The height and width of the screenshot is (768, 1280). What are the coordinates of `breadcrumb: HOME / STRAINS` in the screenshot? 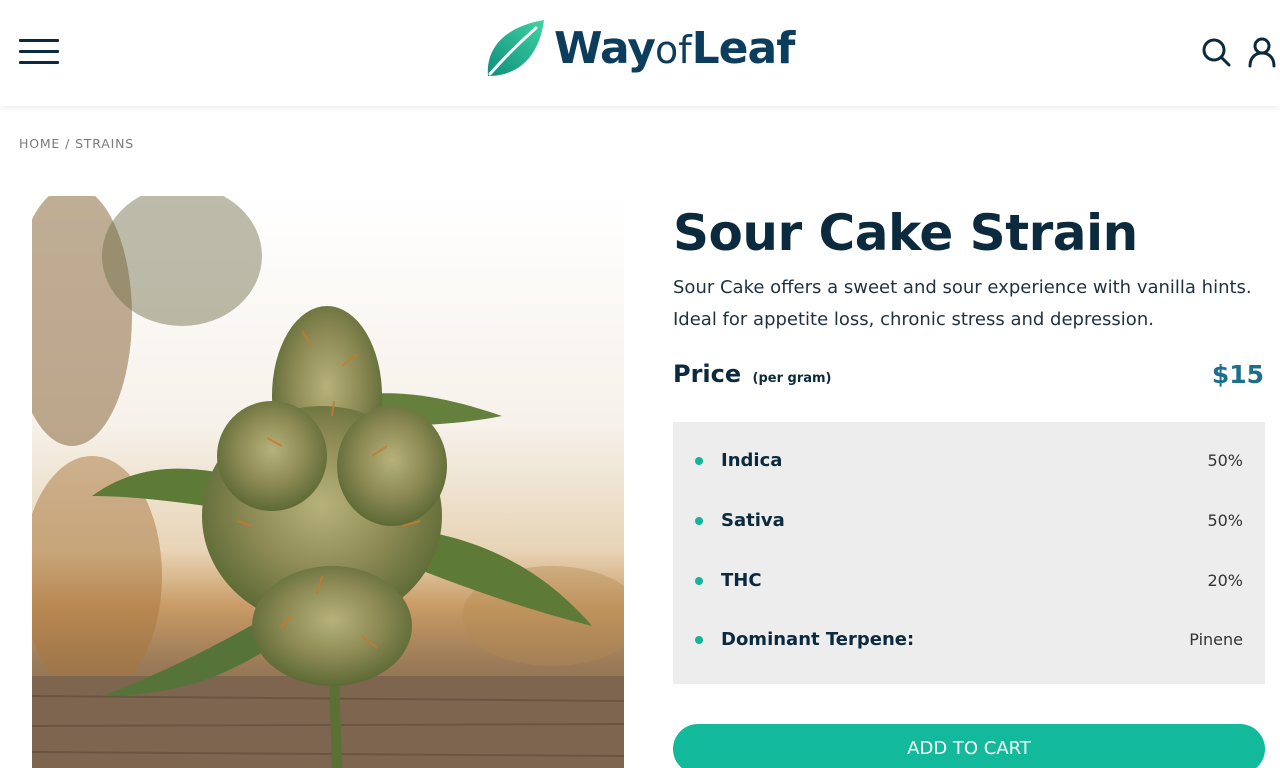 It's located at (76, 143).